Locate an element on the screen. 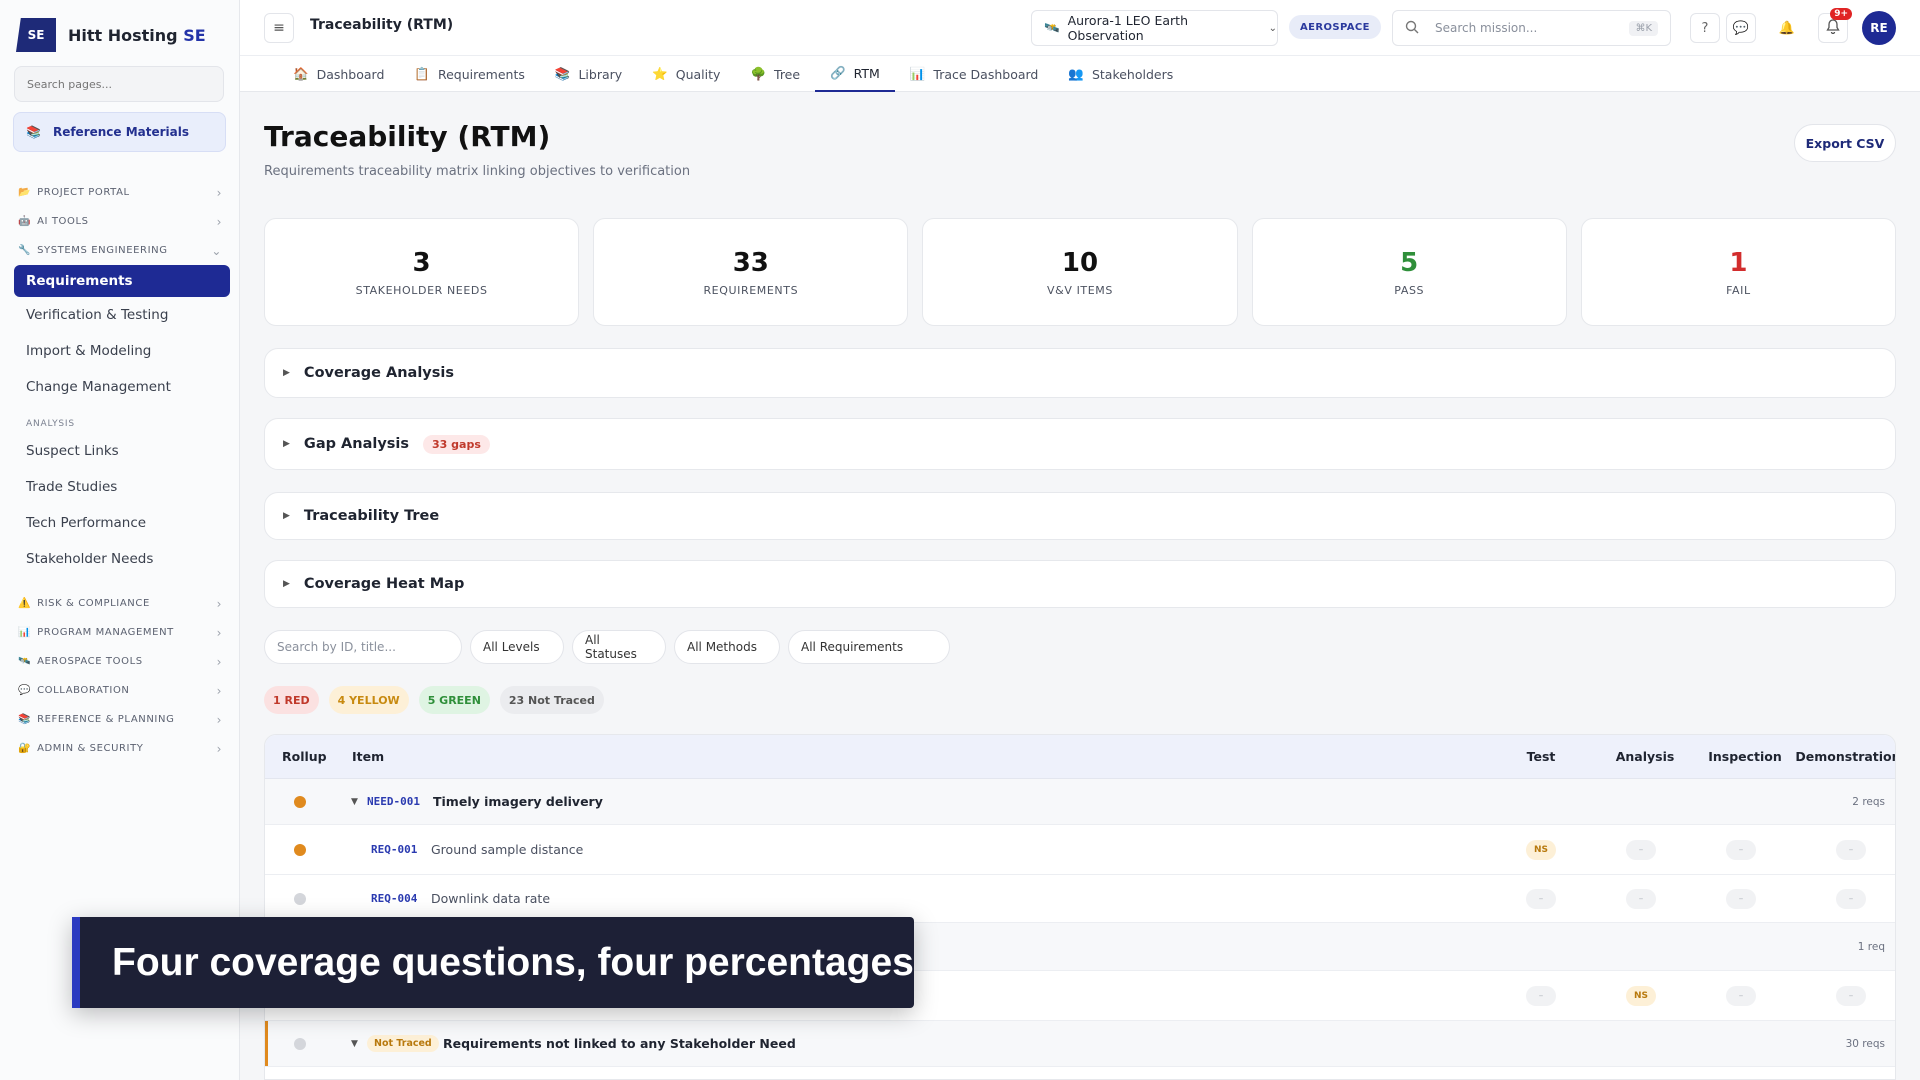 The image size is (1920, 1080). domain-tag: AEROSPACE is located at coordinates (1335, 27).